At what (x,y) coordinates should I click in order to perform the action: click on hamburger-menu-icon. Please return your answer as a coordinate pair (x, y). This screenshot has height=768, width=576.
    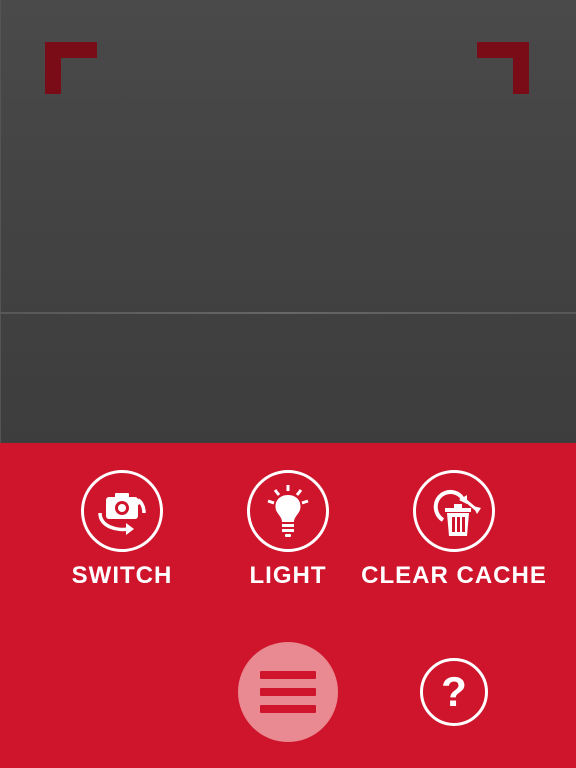
    Looking at the image, I should click on (288, 692).